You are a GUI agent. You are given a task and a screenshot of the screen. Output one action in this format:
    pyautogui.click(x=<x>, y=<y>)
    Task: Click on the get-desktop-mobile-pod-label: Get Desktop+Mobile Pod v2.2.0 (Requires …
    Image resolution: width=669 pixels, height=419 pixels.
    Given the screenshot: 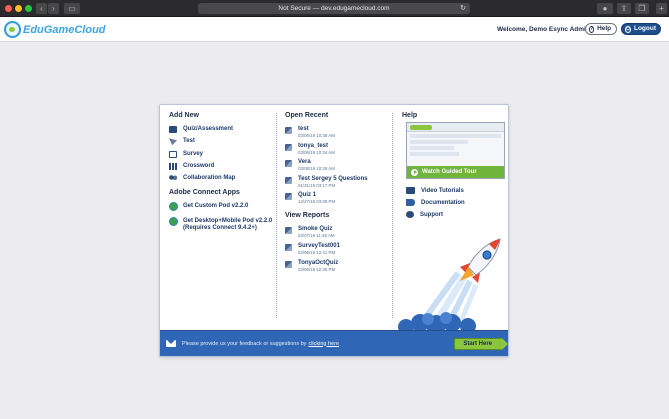 What is the action you would take?
    pyautogui.click(x=228, y=225)
    